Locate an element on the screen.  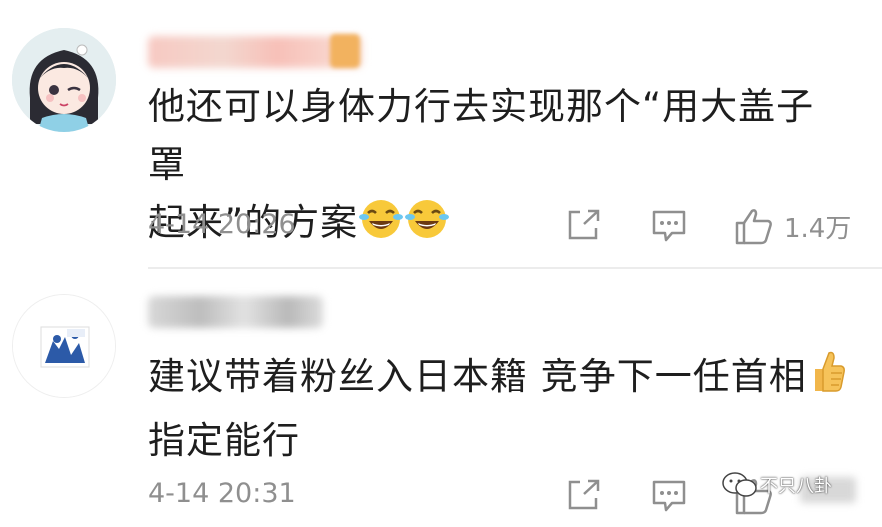
comment-text-line: 指定能行 is located at coordinates (224, 440).